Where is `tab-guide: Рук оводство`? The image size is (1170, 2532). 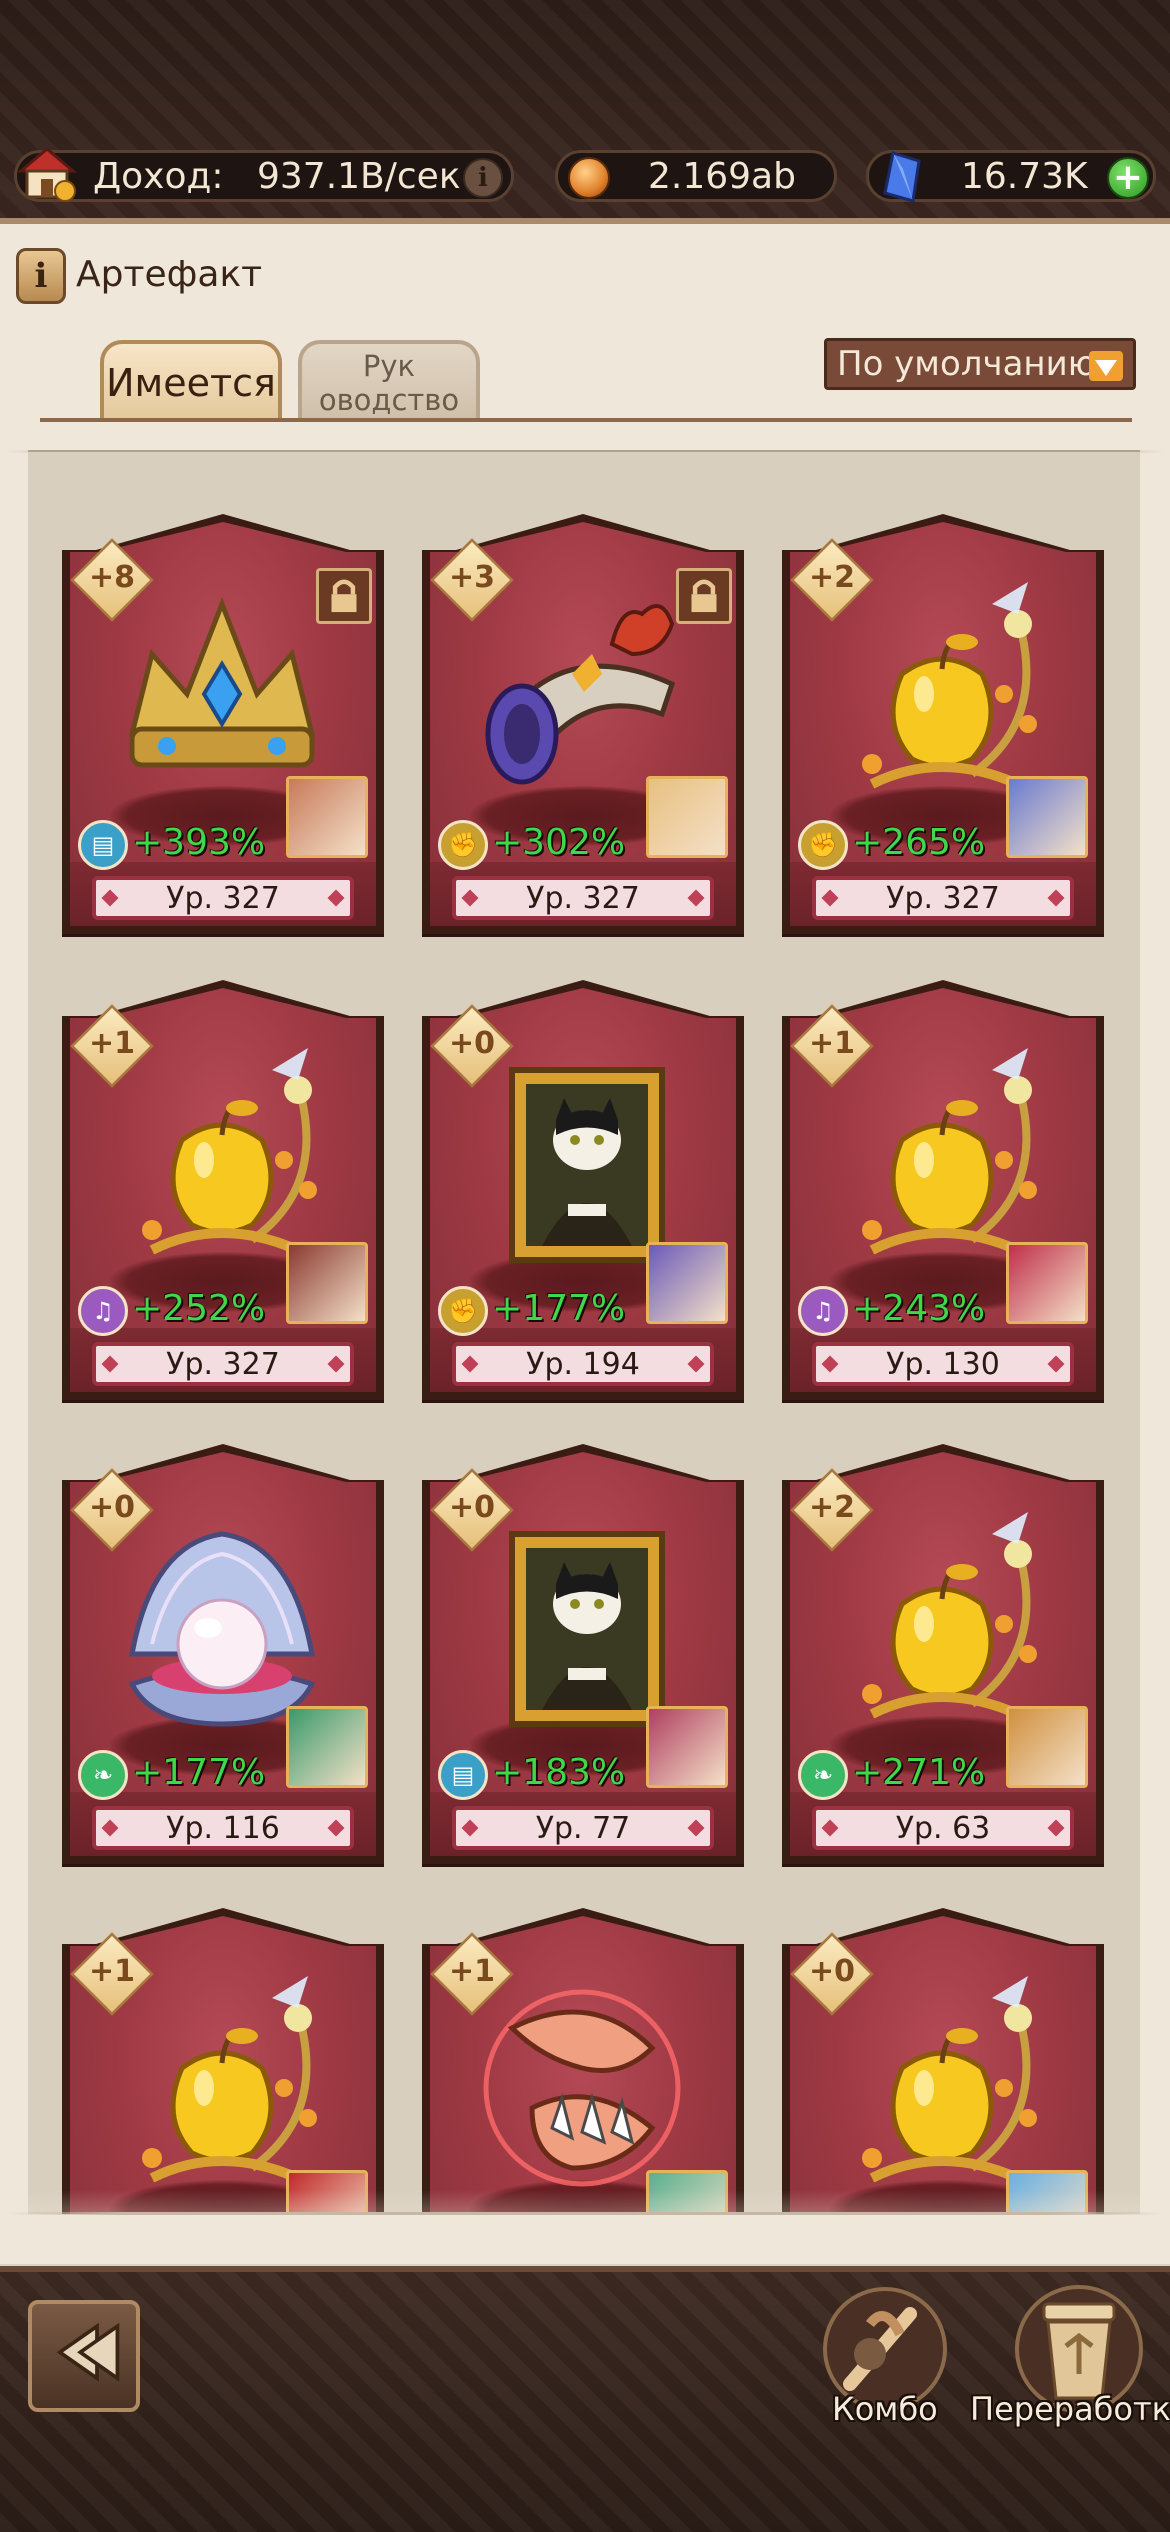
tab-guide: Рук оводство is located at coordinates (389, 381).